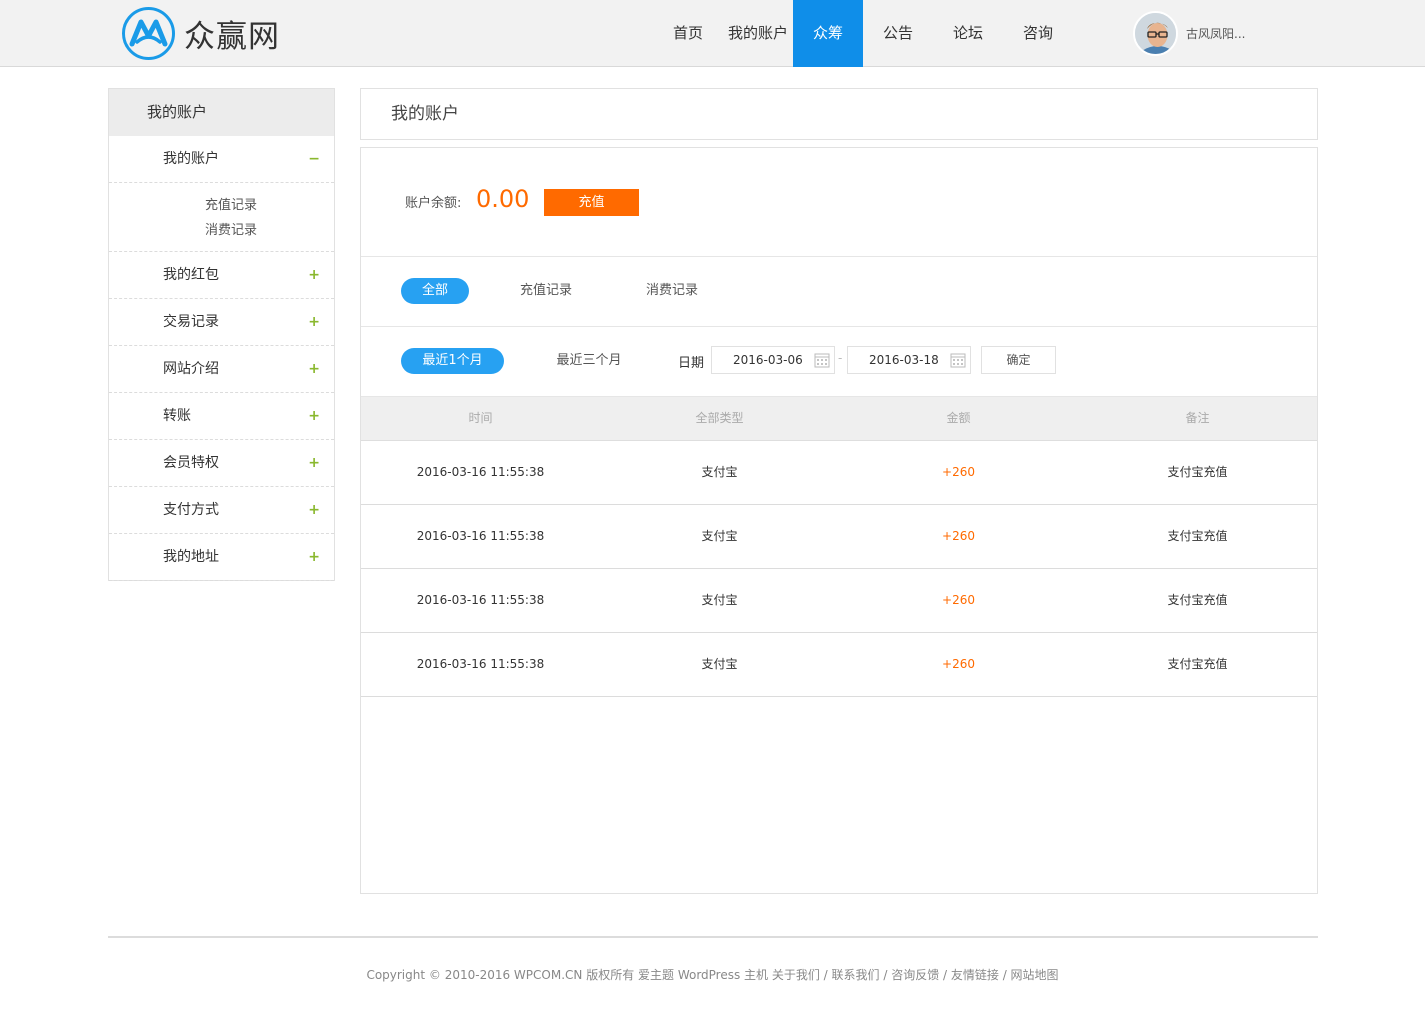  What do you see at coordinates (758, 33) in the screenshot?
I see `nav-my-account: 我的账户` at bounding box center [758, 33].